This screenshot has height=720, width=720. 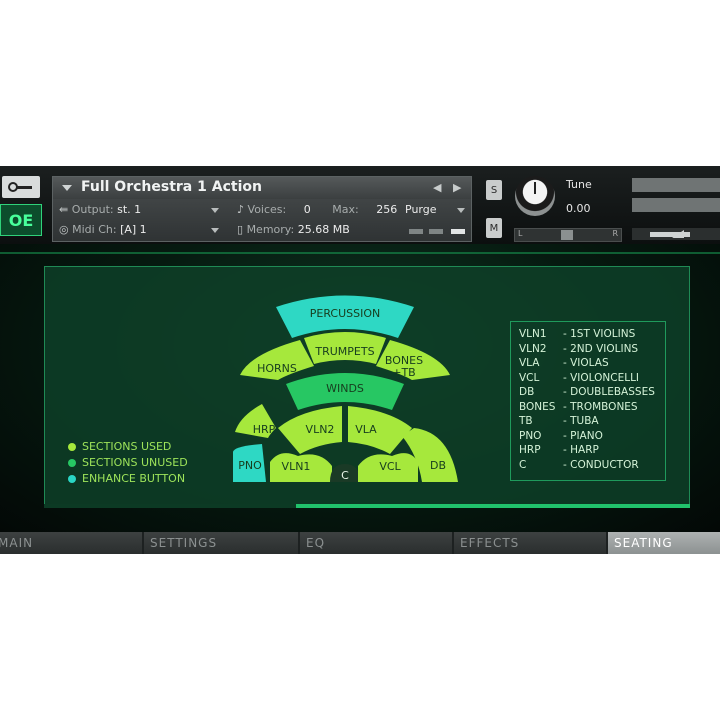 I want to click on legend-item: SECTIONS USED, so click(x=128, y=448).